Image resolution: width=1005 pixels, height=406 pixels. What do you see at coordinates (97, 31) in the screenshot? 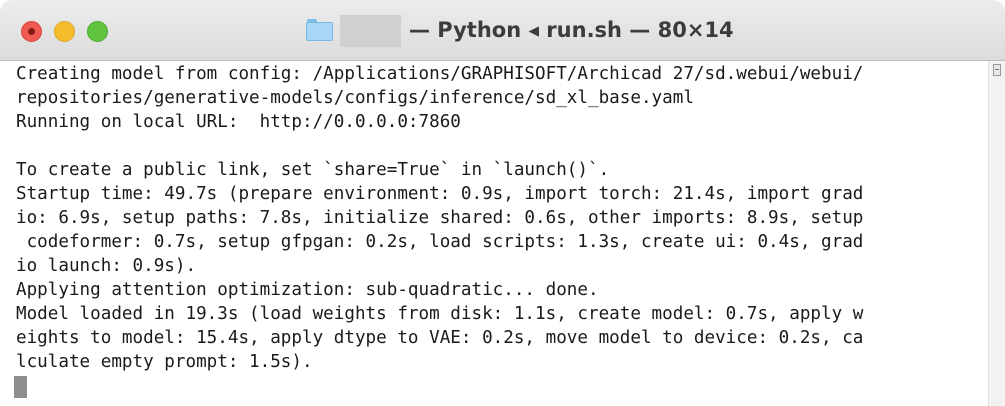
I see `zoom-button` at bounding box center [97, 31].